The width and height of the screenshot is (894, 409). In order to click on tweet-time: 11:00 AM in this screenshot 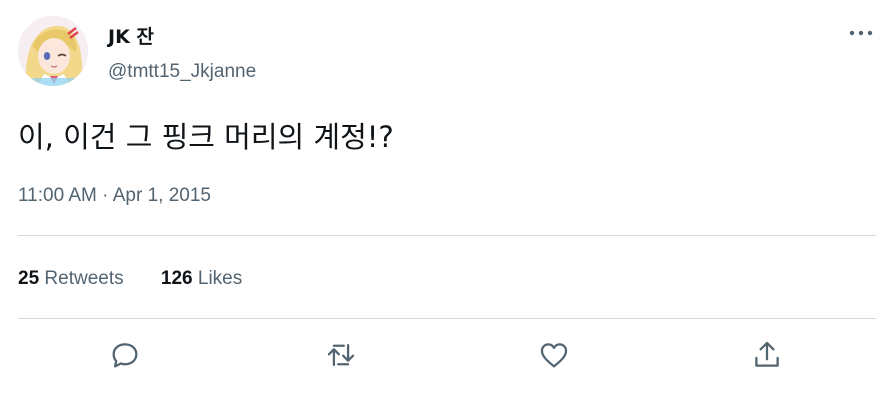, I will do `click(57, 195)`.